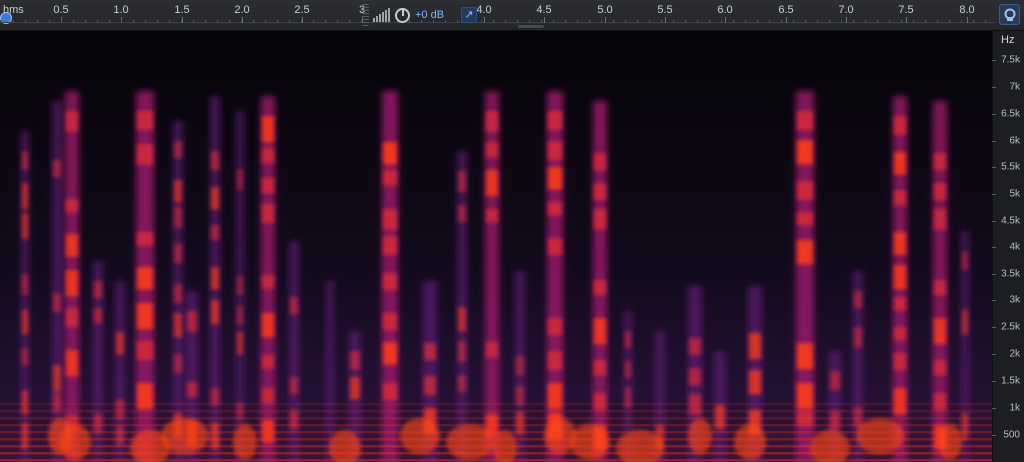 The width and height of the screenshot is (1024, 462). Describe the element at coordinates (1014, 87) in the screenshot. I see `frequency-label: 7k` at that location.